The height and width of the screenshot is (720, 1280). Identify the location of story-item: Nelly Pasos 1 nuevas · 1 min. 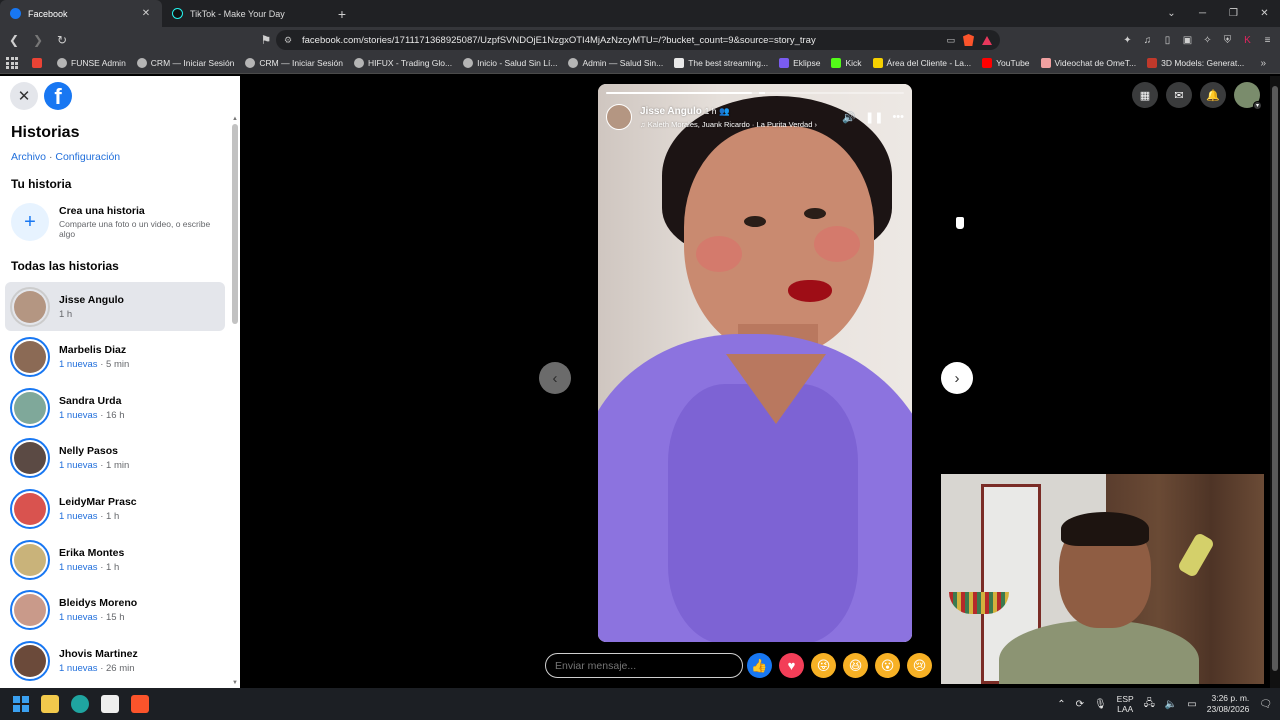
(115, 457).